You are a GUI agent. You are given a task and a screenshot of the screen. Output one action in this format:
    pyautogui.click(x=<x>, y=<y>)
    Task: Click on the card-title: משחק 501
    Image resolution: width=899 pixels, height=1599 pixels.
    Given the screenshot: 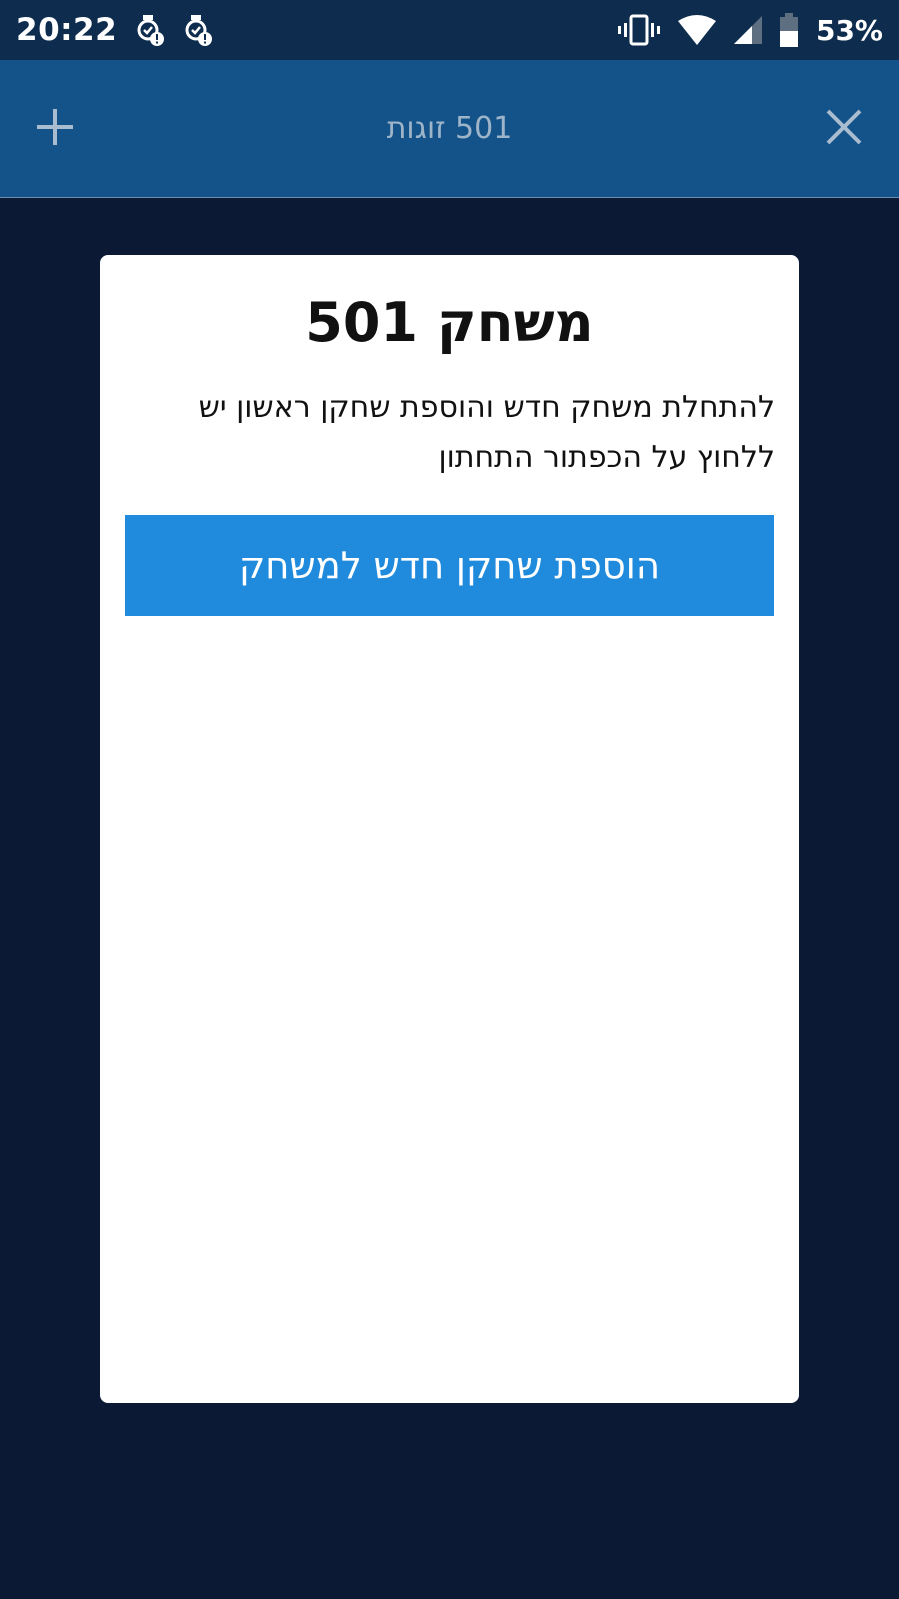 What is the action you would take?
    pyautogui.click(x=449, y=322)
    